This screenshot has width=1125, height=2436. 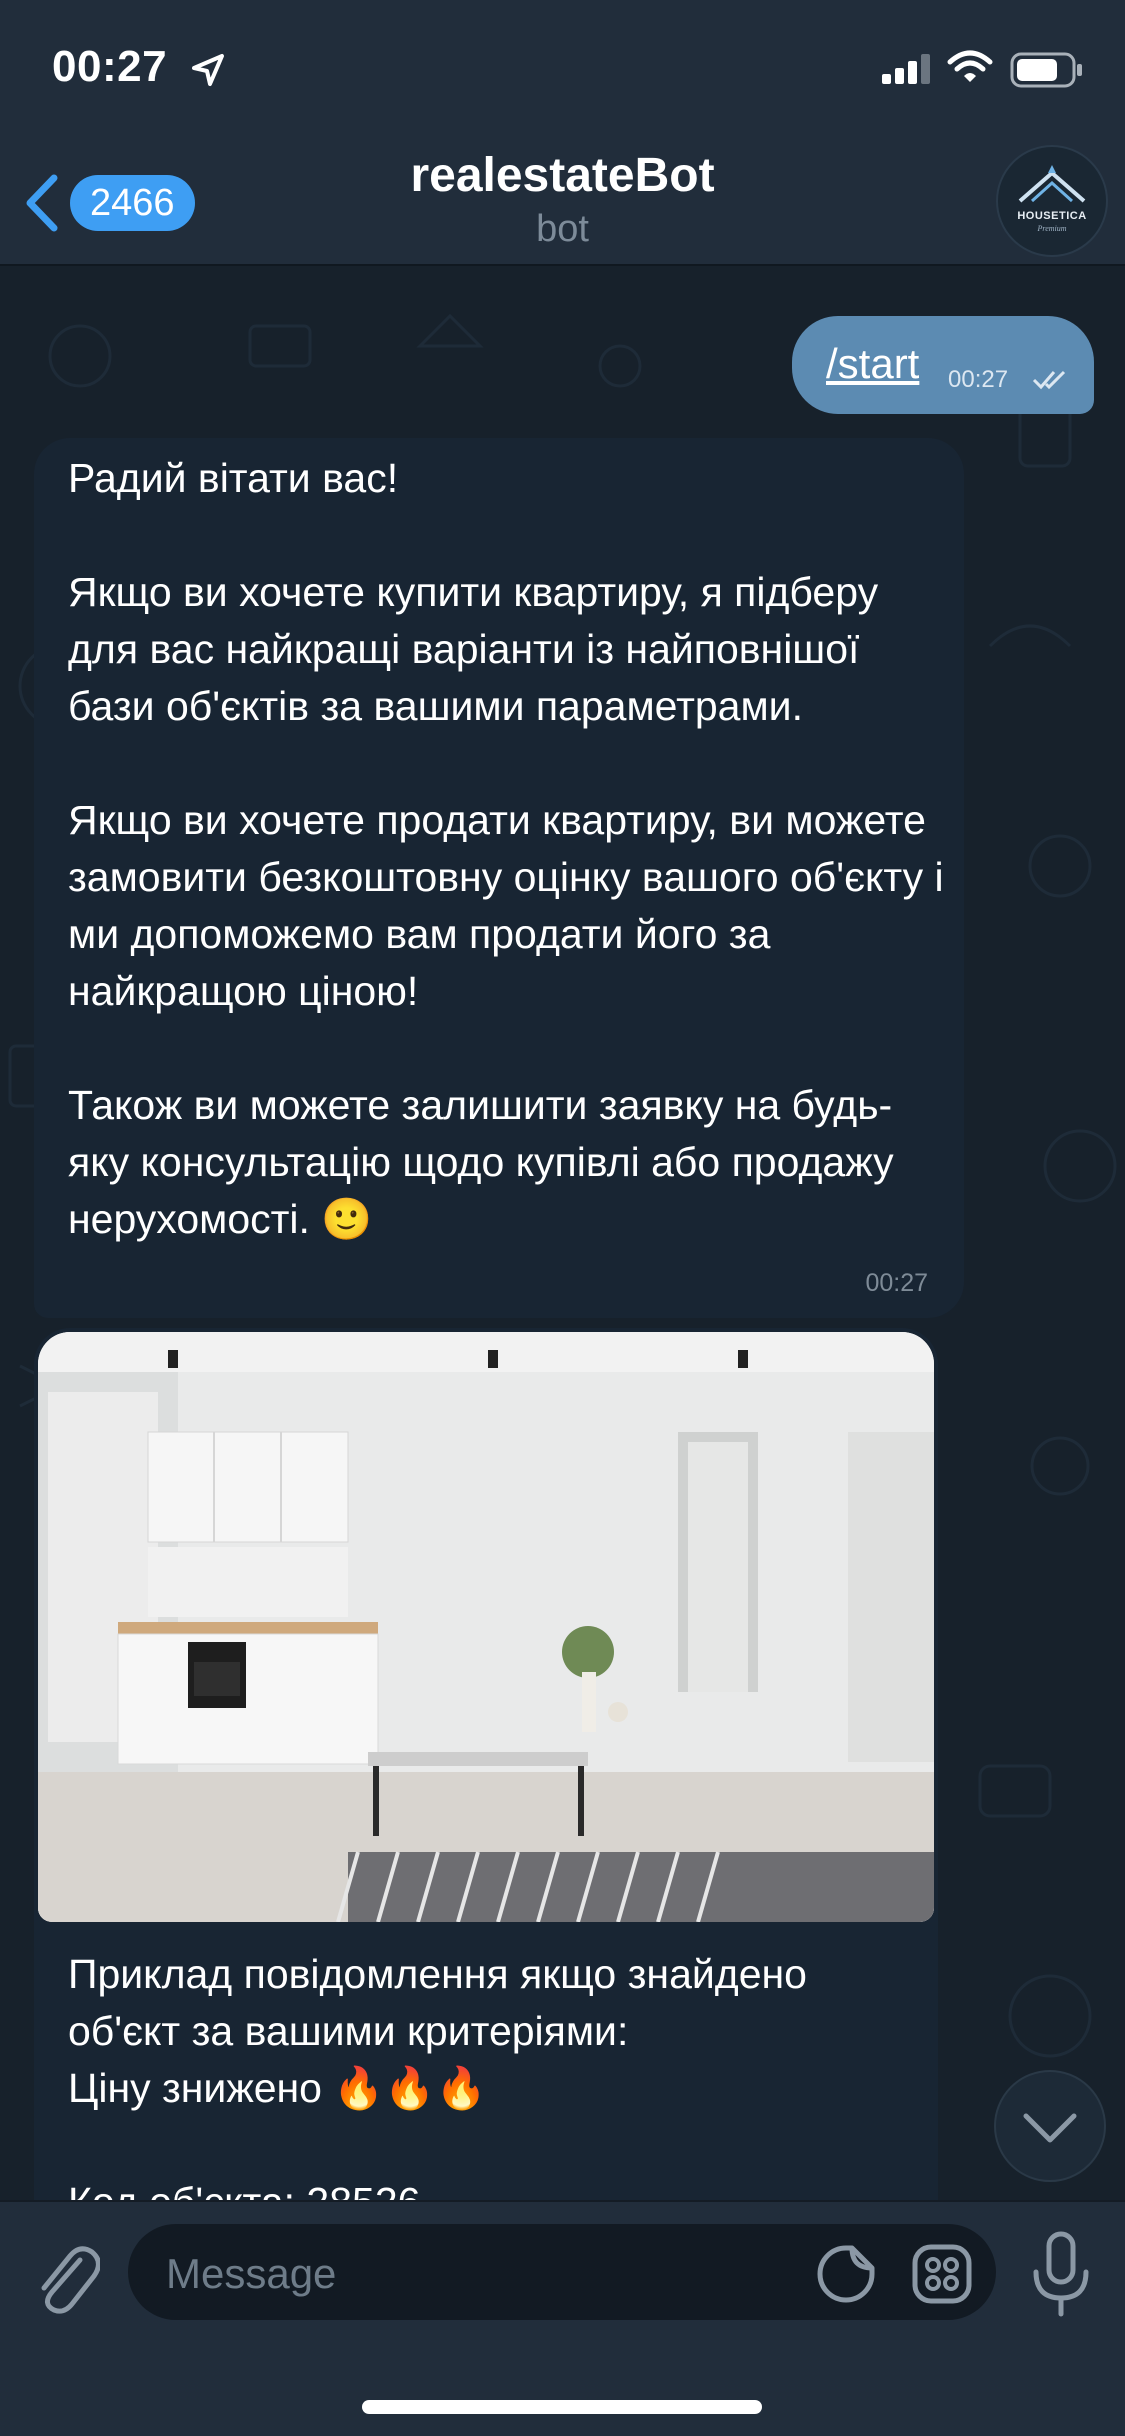 I want to click on status-time: 00:27, so click(x=110, y=66).